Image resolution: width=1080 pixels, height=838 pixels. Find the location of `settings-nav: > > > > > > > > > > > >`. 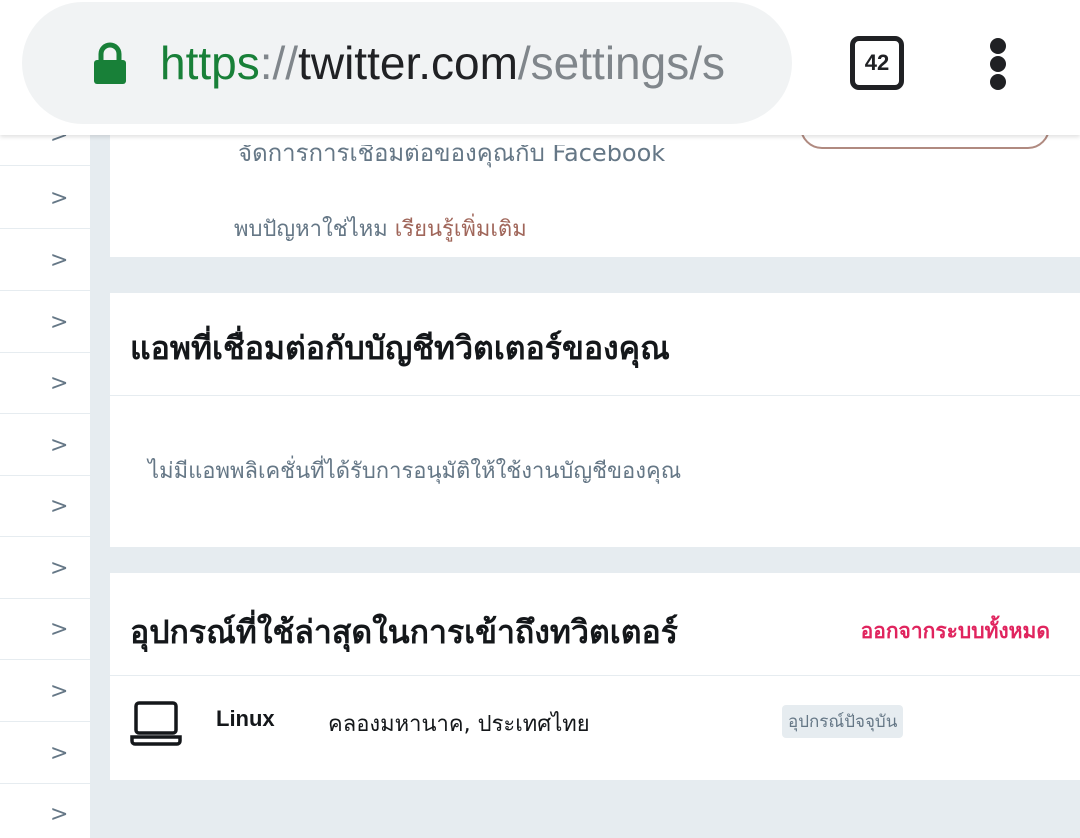

settings-nav: > > > > > > > > > > > > is located at coordinates (45, 480).